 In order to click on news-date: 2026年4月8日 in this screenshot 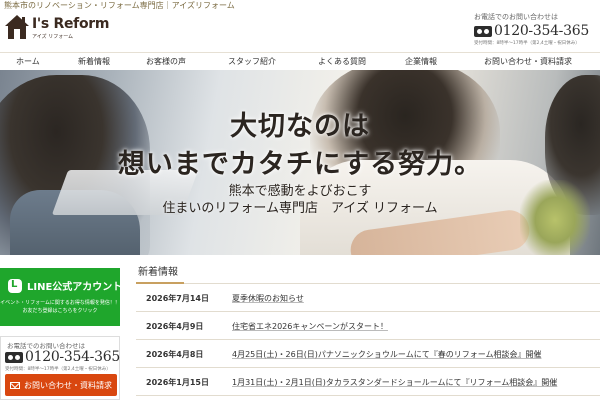, I will do `click(175, 354)`.